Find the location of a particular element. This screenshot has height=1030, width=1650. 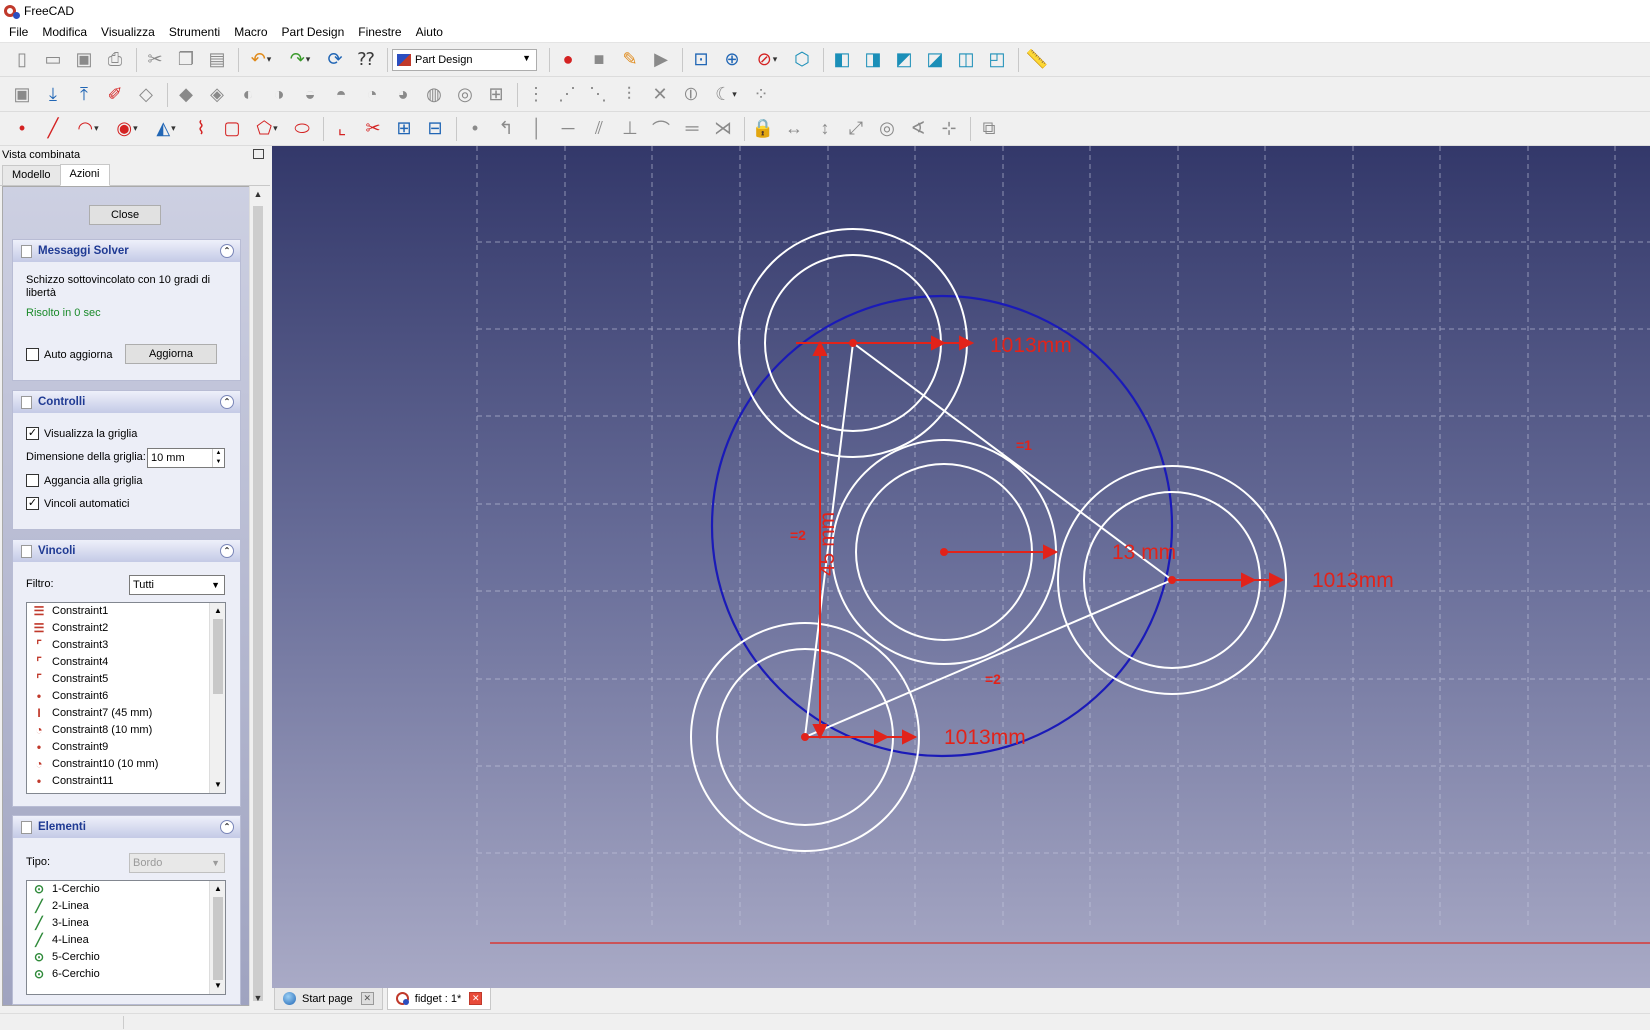

left-view-icon: ◰ is located at coordinates (997, 60).